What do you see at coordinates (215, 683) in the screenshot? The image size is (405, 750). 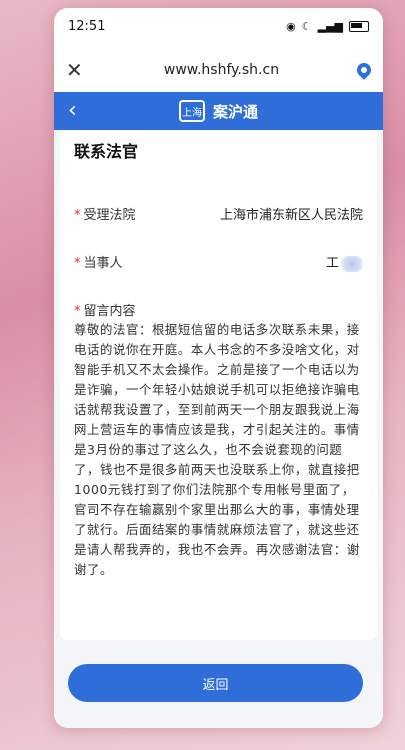 I see `return-button: 返回` at bounding box center [215, 683].